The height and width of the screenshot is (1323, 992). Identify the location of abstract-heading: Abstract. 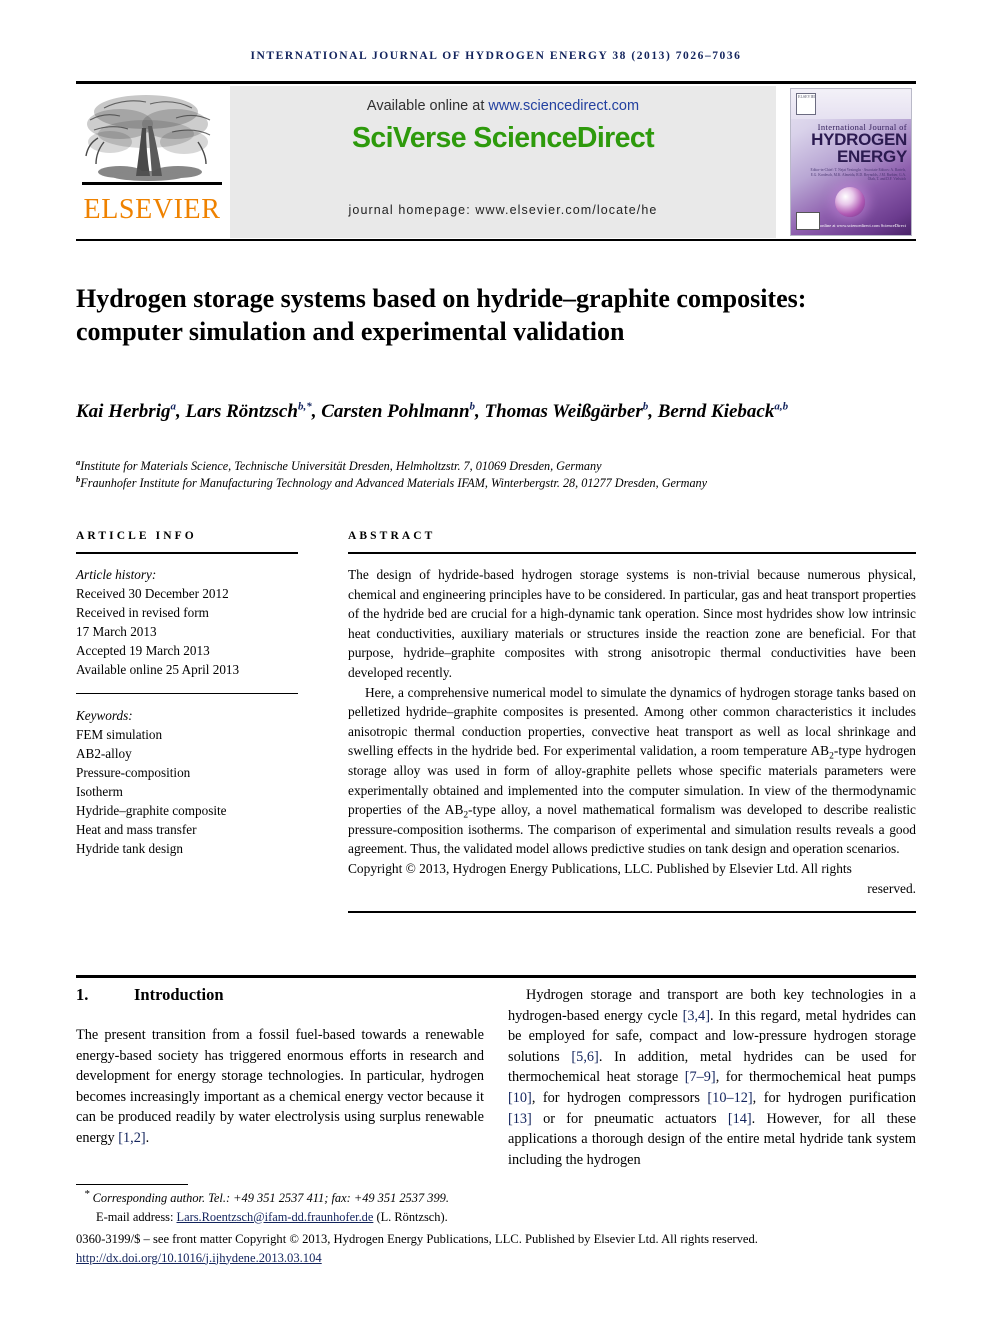
(392, 536).